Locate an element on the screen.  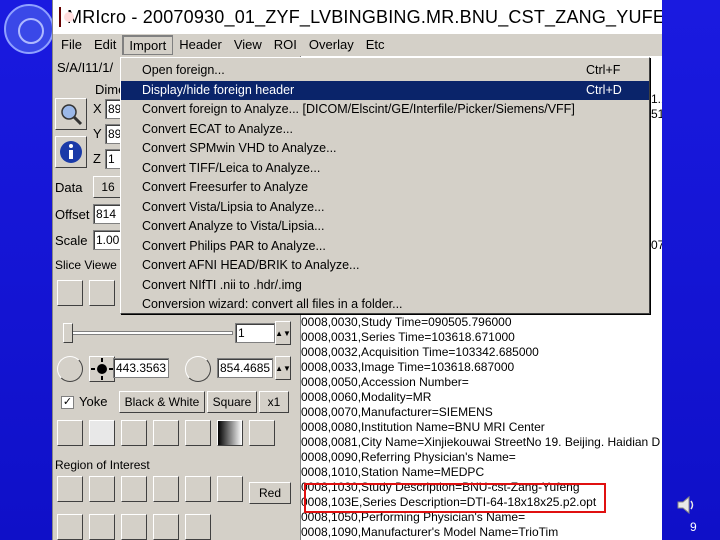
grayscale-icon is located at coordinates (230, 433).